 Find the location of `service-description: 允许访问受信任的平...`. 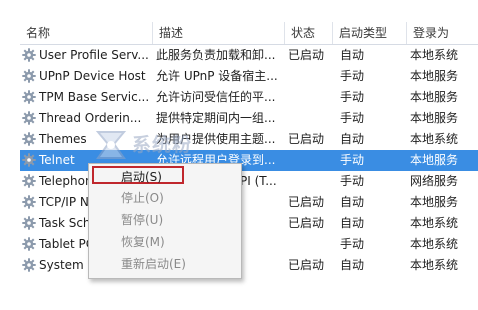

service-description: 允许访问受信任的平... is located at coordinates (216, 97).